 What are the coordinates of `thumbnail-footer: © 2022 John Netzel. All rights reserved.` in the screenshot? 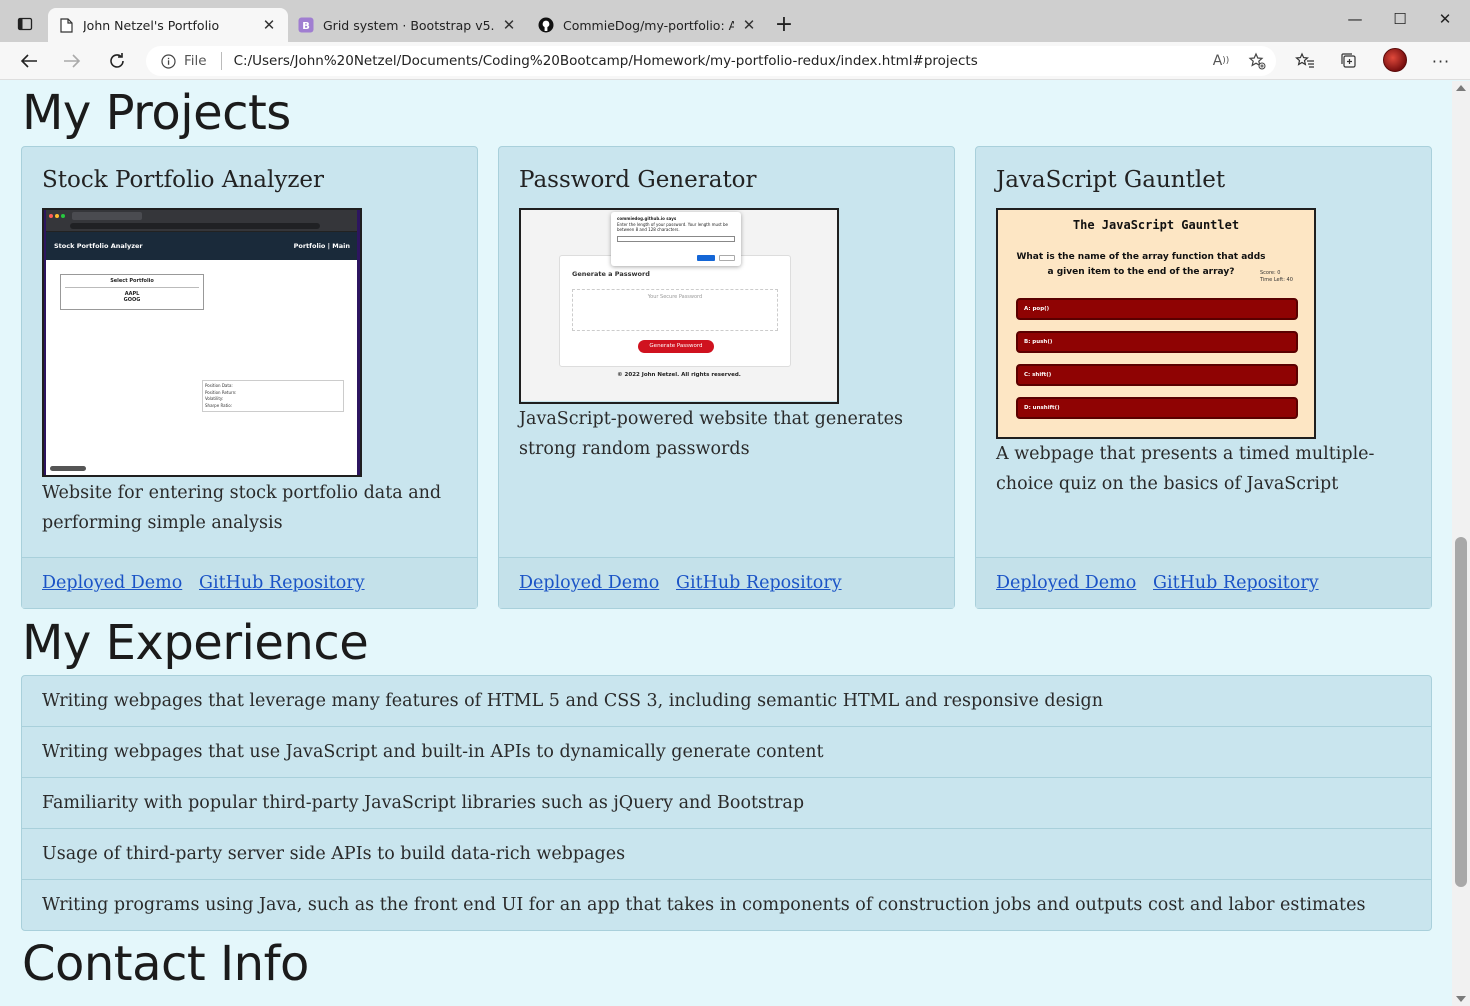 It's located at (679, 375).